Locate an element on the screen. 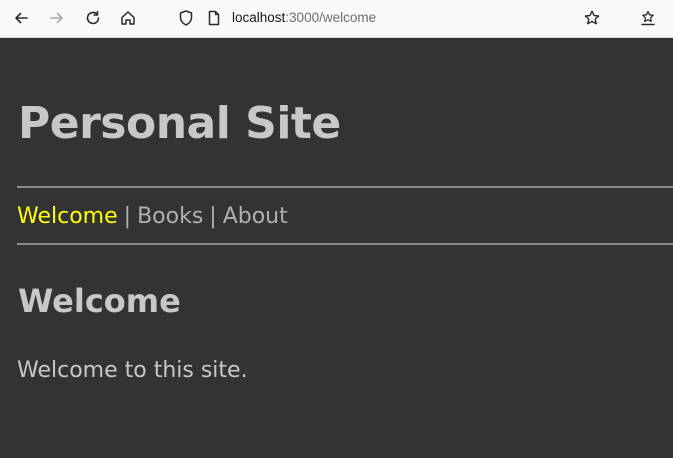  address-bar: localhost:3000/welcome is located at coordinates (304, 18).